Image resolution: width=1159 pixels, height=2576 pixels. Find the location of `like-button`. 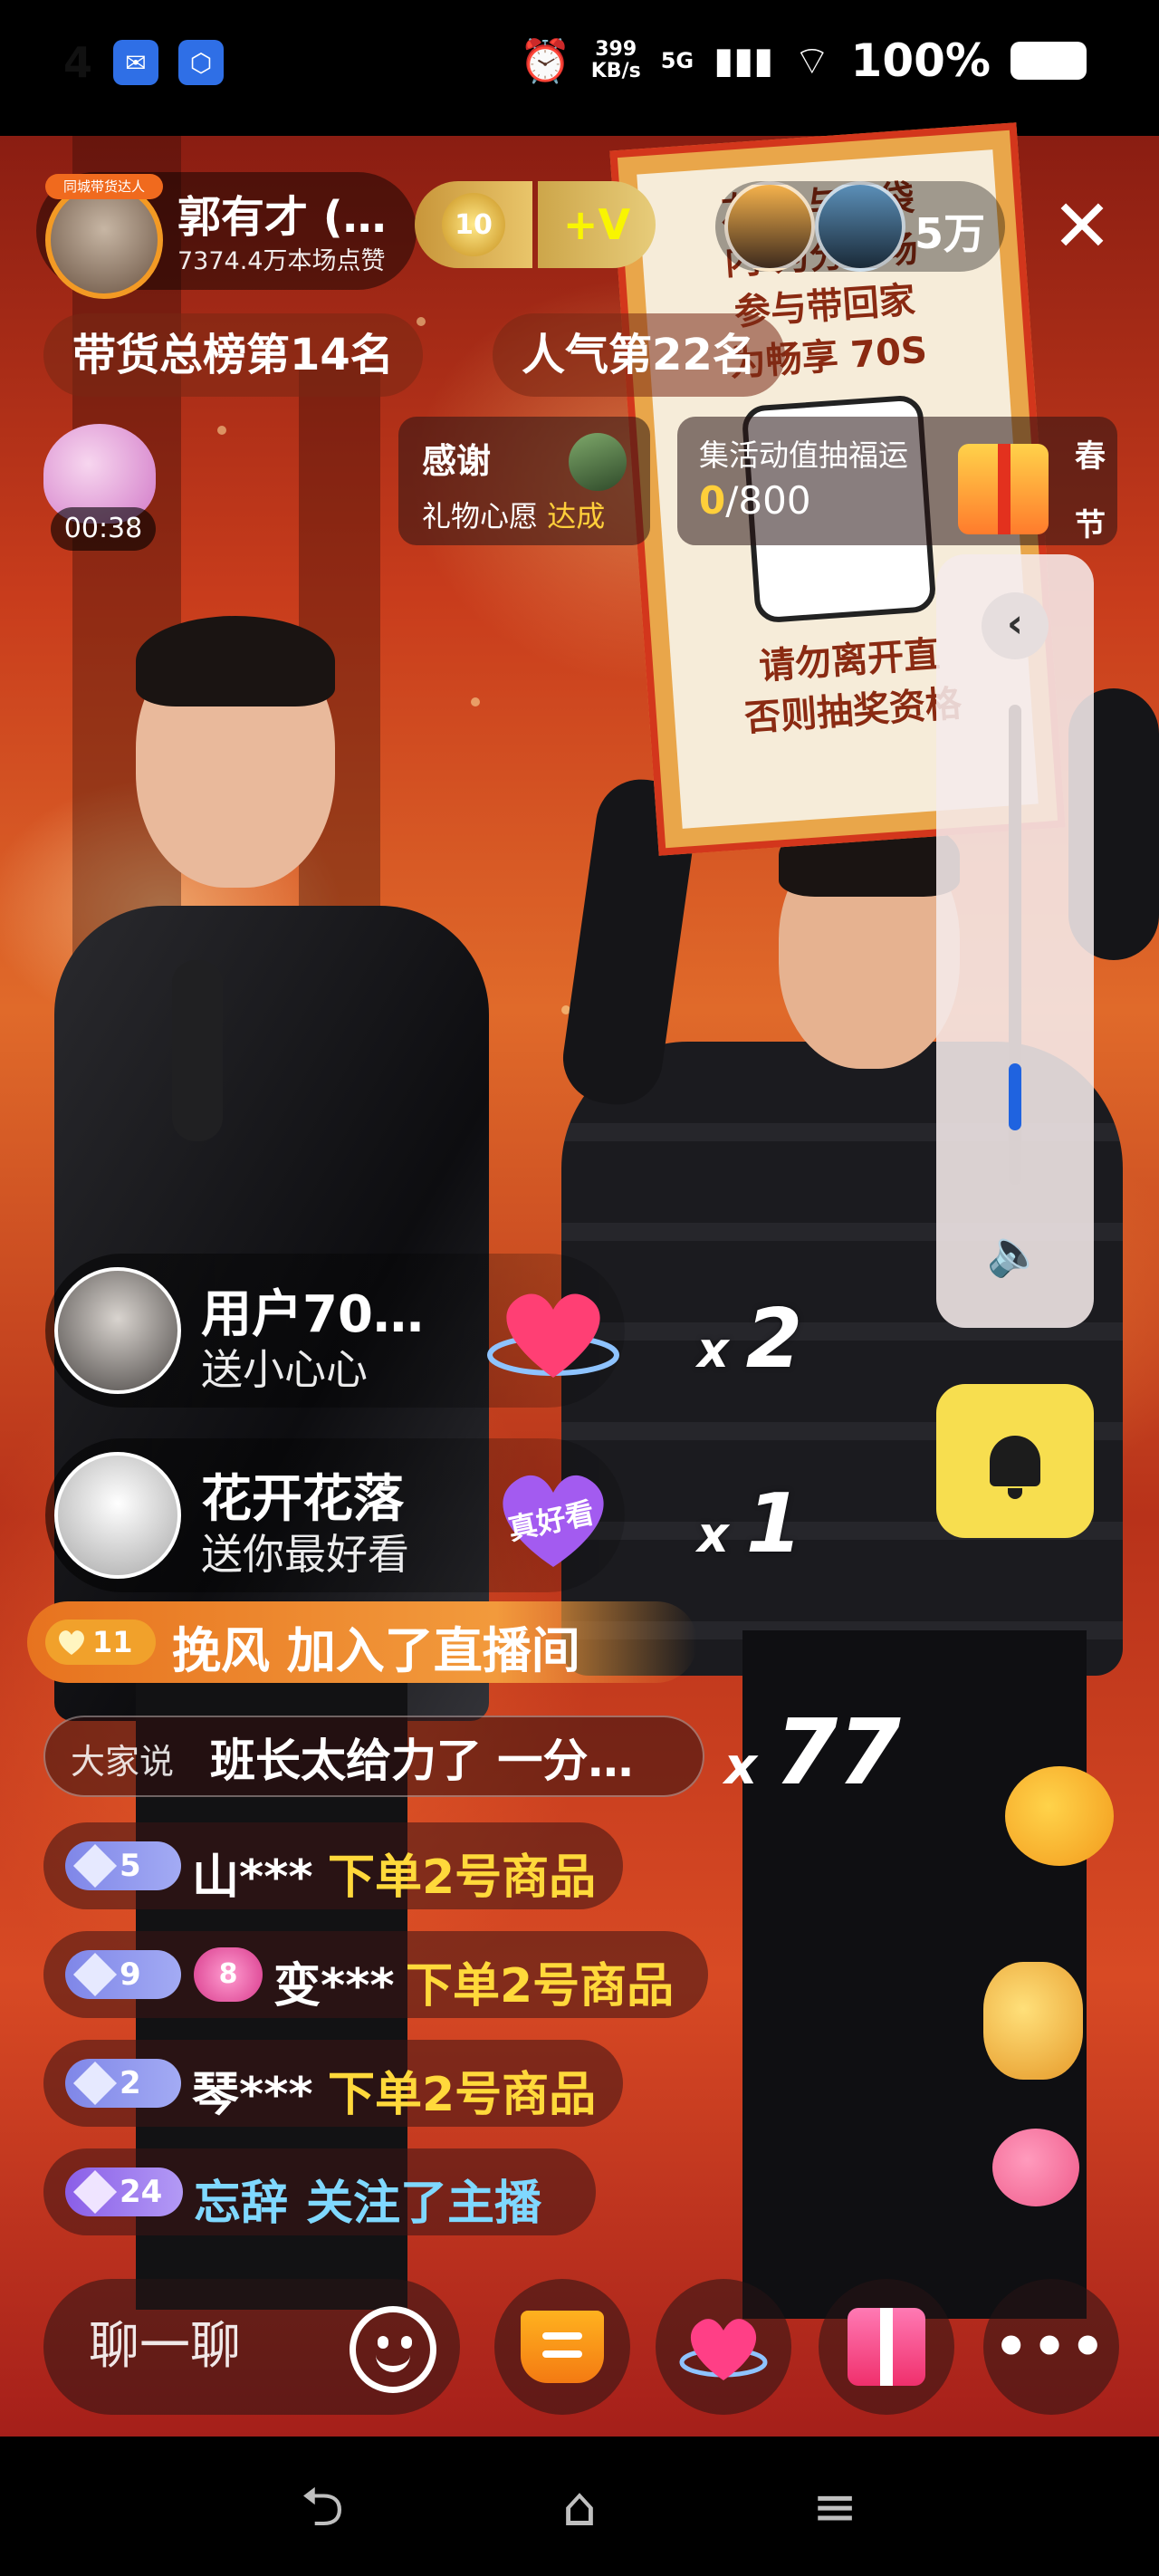

like-button is located at coordinates (723, 2347).